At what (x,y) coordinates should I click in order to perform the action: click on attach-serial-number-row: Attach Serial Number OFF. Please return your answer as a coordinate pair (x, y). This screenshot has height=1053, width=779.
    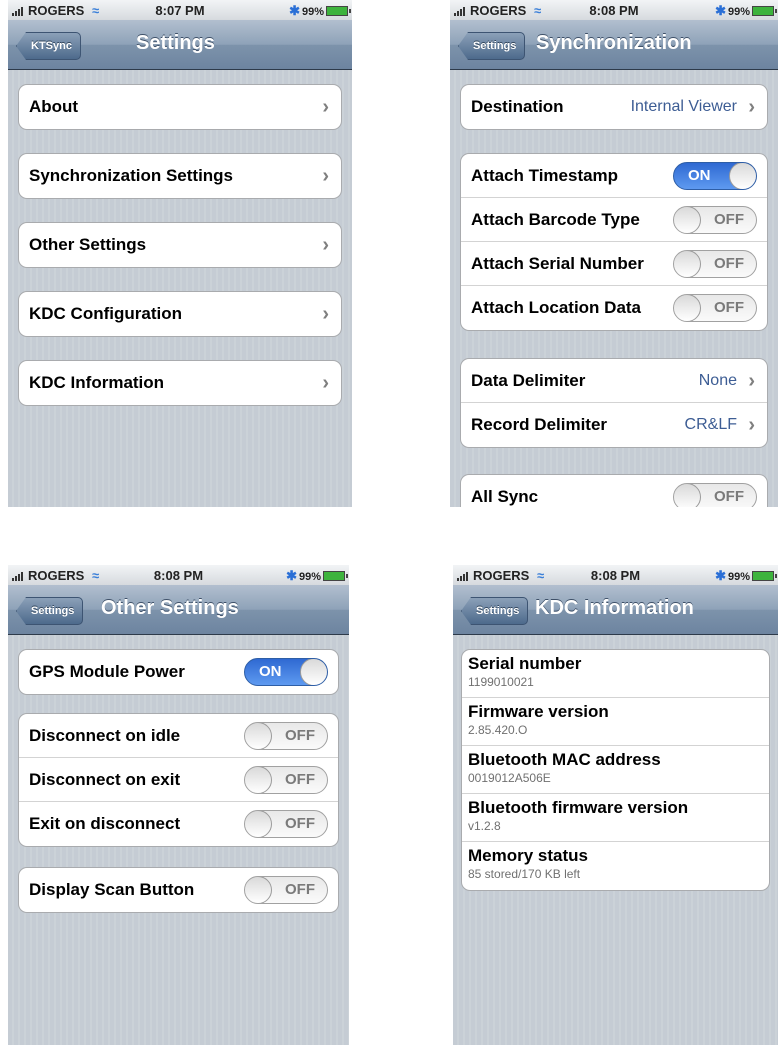
    Looking at the image, I should click on (614, 264).